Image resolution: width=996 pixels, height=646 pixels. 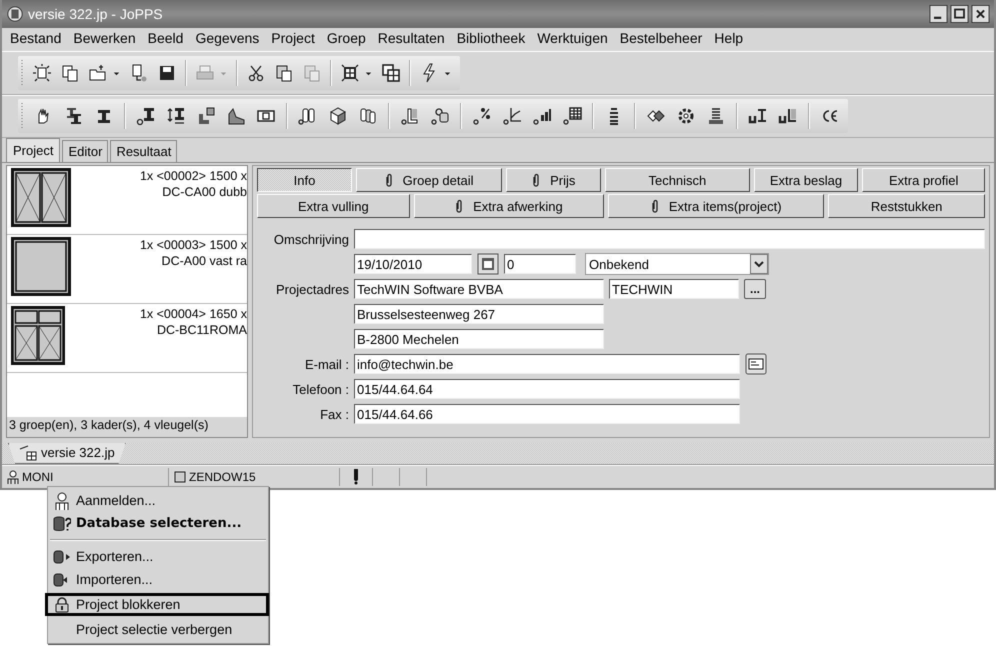 I want to click on scissors-icon, so click(x=256, y=73).